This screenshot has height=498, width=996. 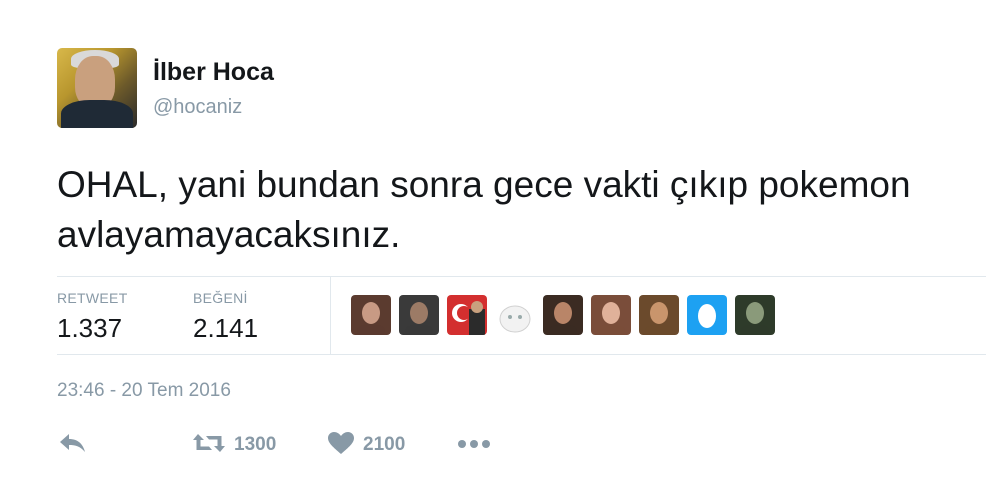 I want to click on user-handle: @hocaniz, so click(x=197, y=107).